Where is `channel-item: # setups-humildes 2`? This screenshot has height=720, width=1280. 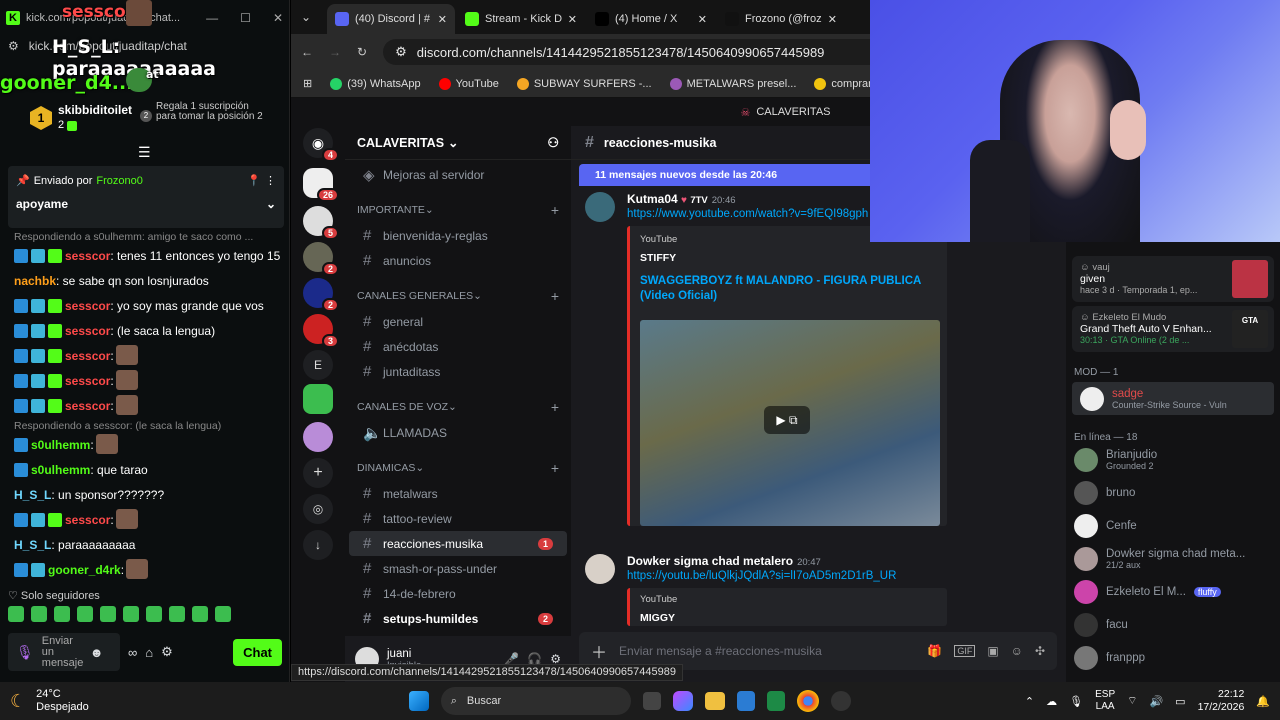 channel-item: # setups-humildes 2 is located at coordinates (458, 618).